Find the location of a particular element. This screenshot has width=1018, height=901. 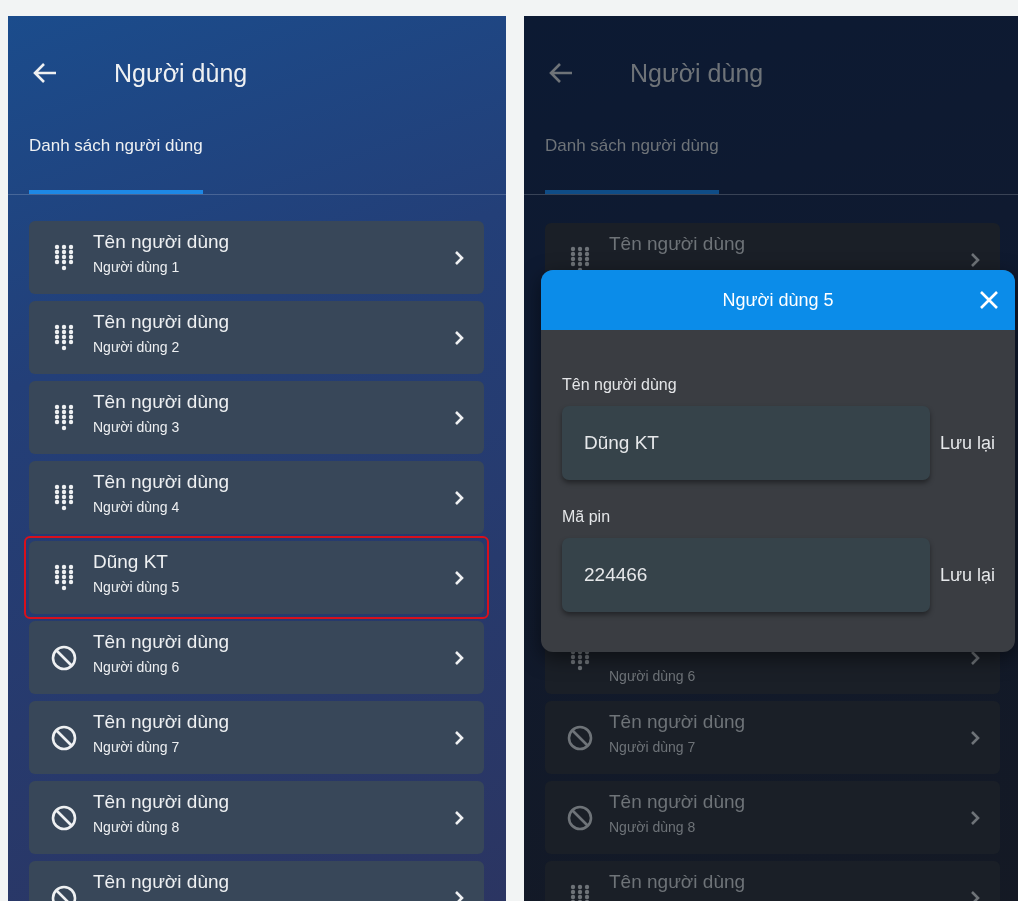

close-icon is located at coordinates (989, 300).